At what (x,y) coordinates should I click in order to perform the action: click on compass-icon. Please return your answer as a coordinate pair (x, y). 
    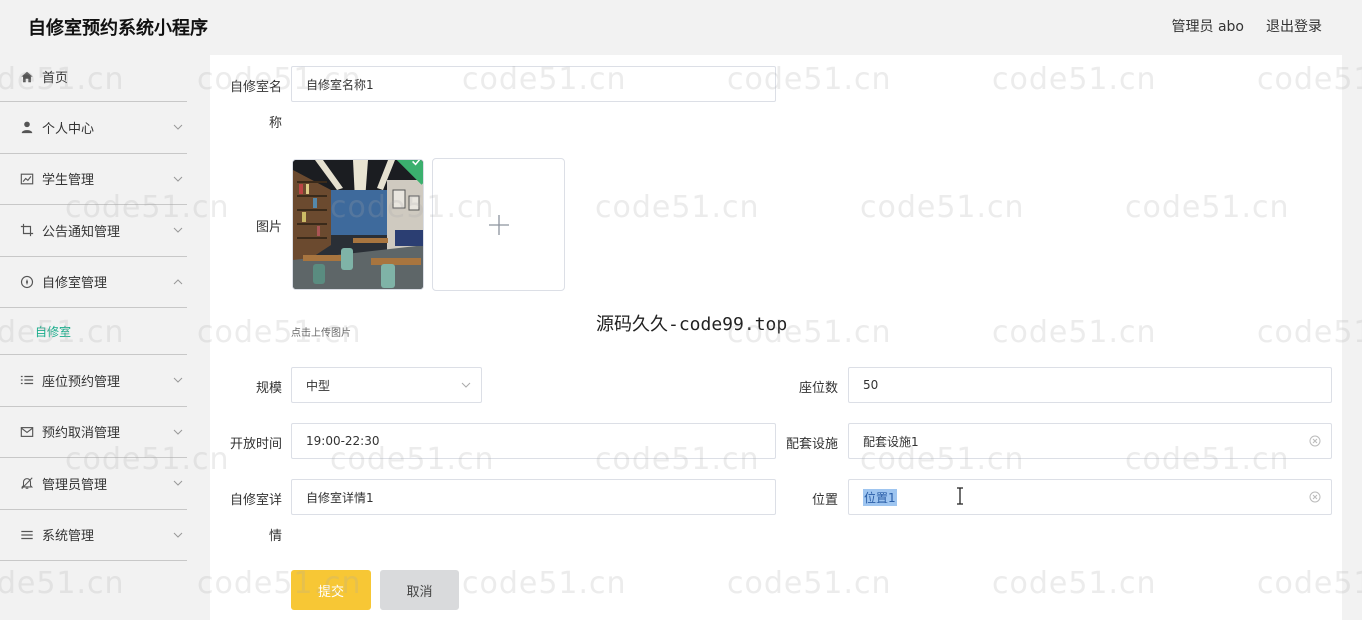
    Looking at the image, I should click on (27, 282).